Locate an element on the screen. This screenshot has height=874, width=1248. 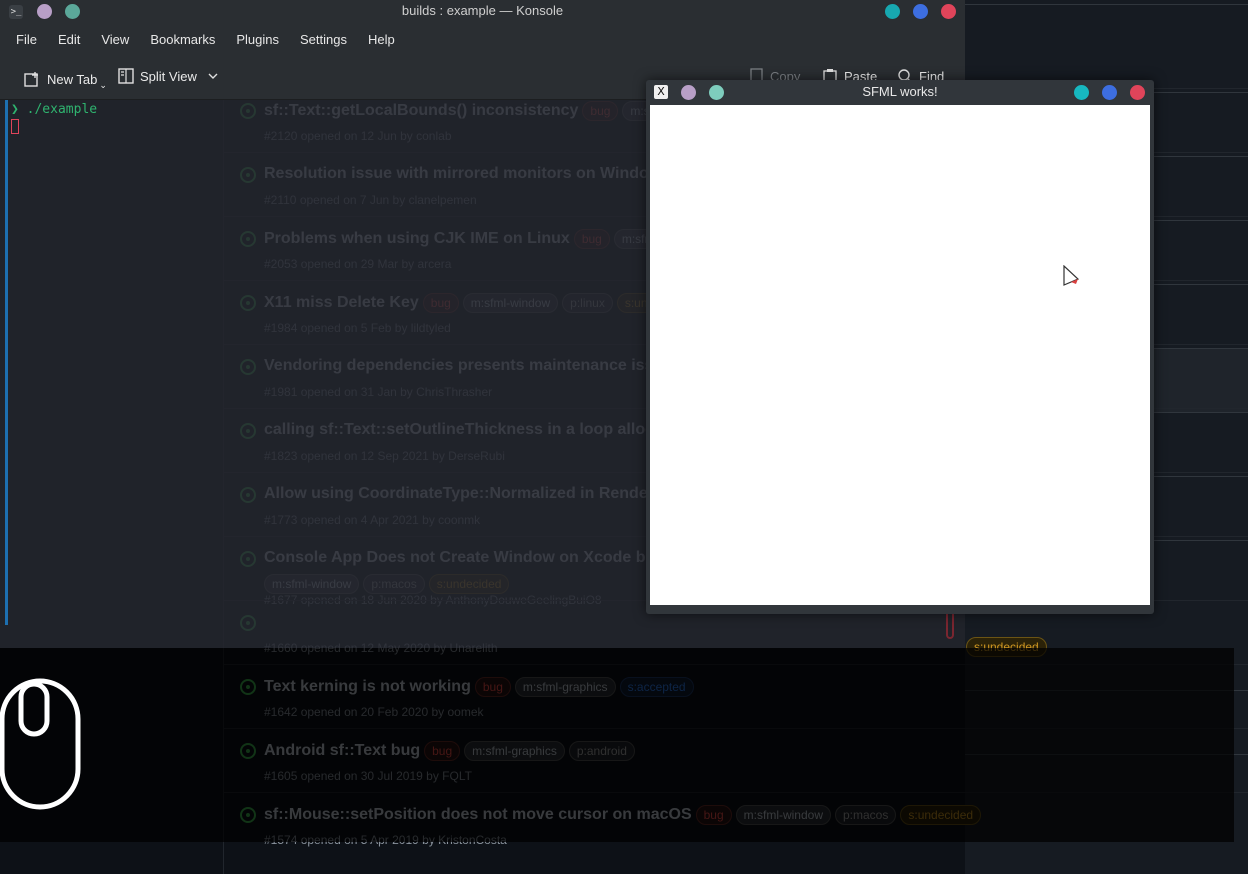
split-view-button: Split View is located at coordinates (168, 76).